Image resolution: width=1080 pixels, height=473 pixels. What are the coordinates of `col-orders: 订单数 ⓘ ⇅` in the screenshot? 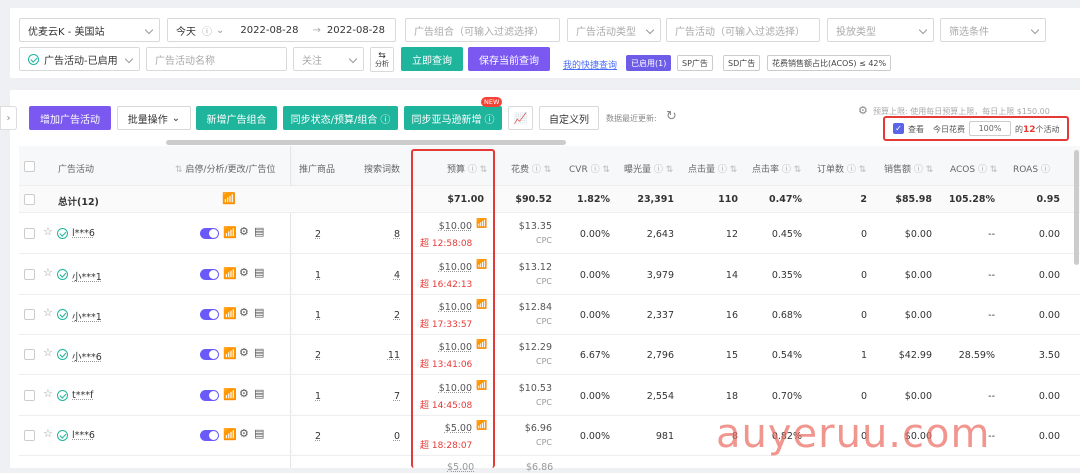 It's located at (841, 168).